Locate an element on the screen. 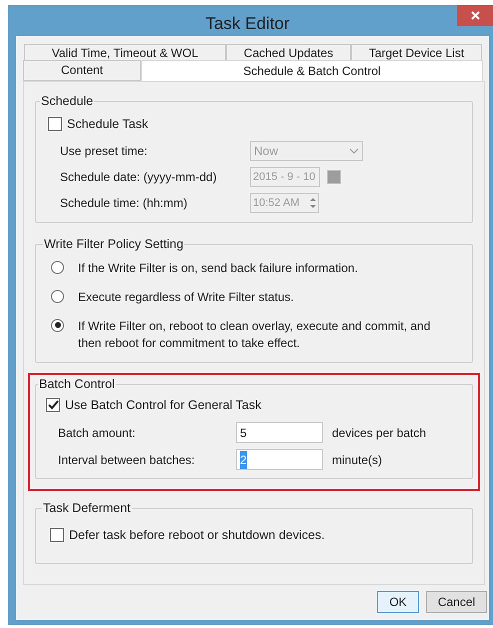  field-label: Schedule time: (hh:mm) is located at coordinates (124, 203).